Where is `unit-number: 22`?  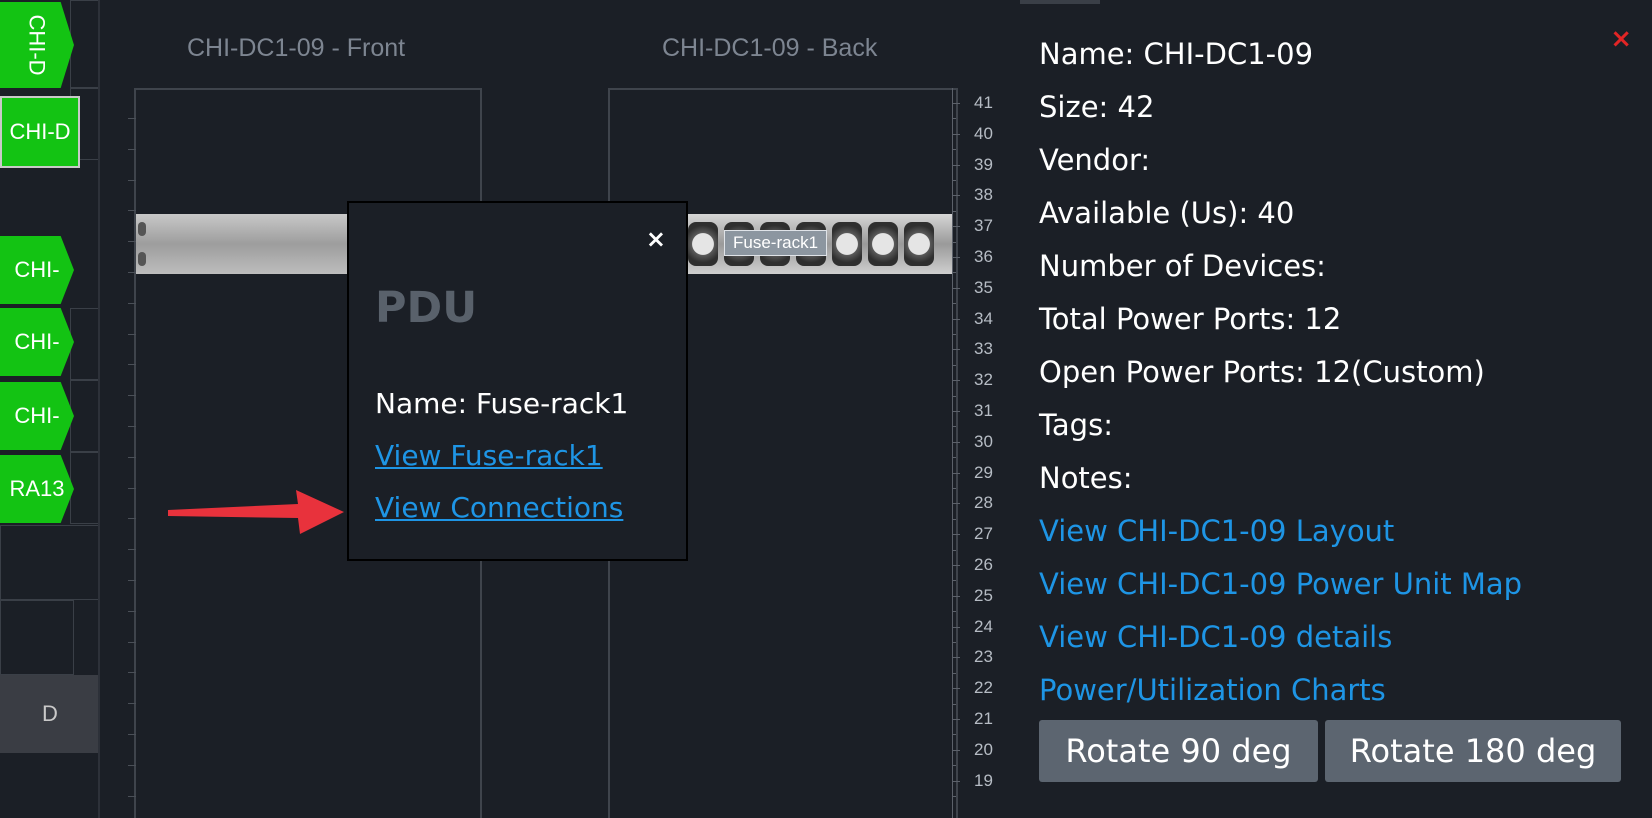
unit-number: 22 is located at coordinates (983, 688).